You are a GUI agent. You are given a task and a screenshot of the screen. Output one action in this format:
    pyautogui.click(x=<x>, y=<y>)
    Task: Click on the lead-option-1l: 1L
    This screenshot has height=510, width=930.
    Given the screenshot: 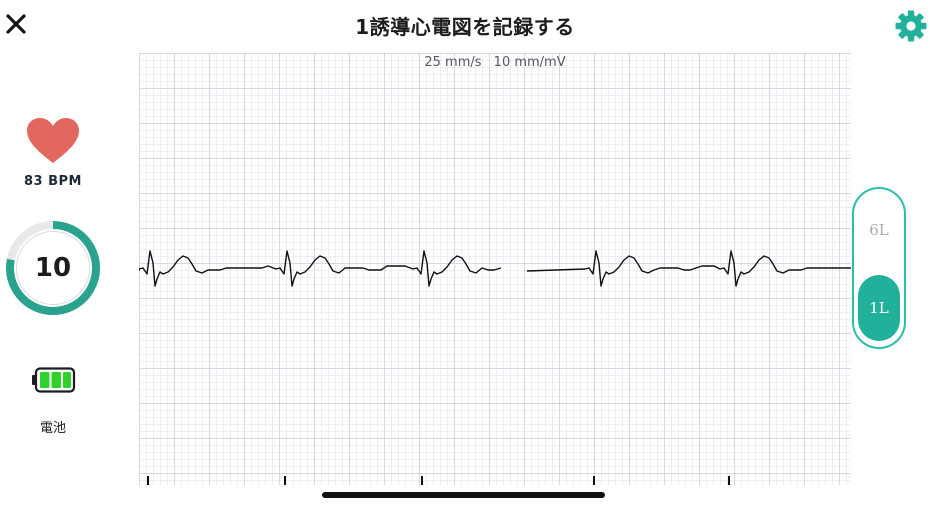 What is the action you would take?
    pyautogui.click(x=879, y=308)
    